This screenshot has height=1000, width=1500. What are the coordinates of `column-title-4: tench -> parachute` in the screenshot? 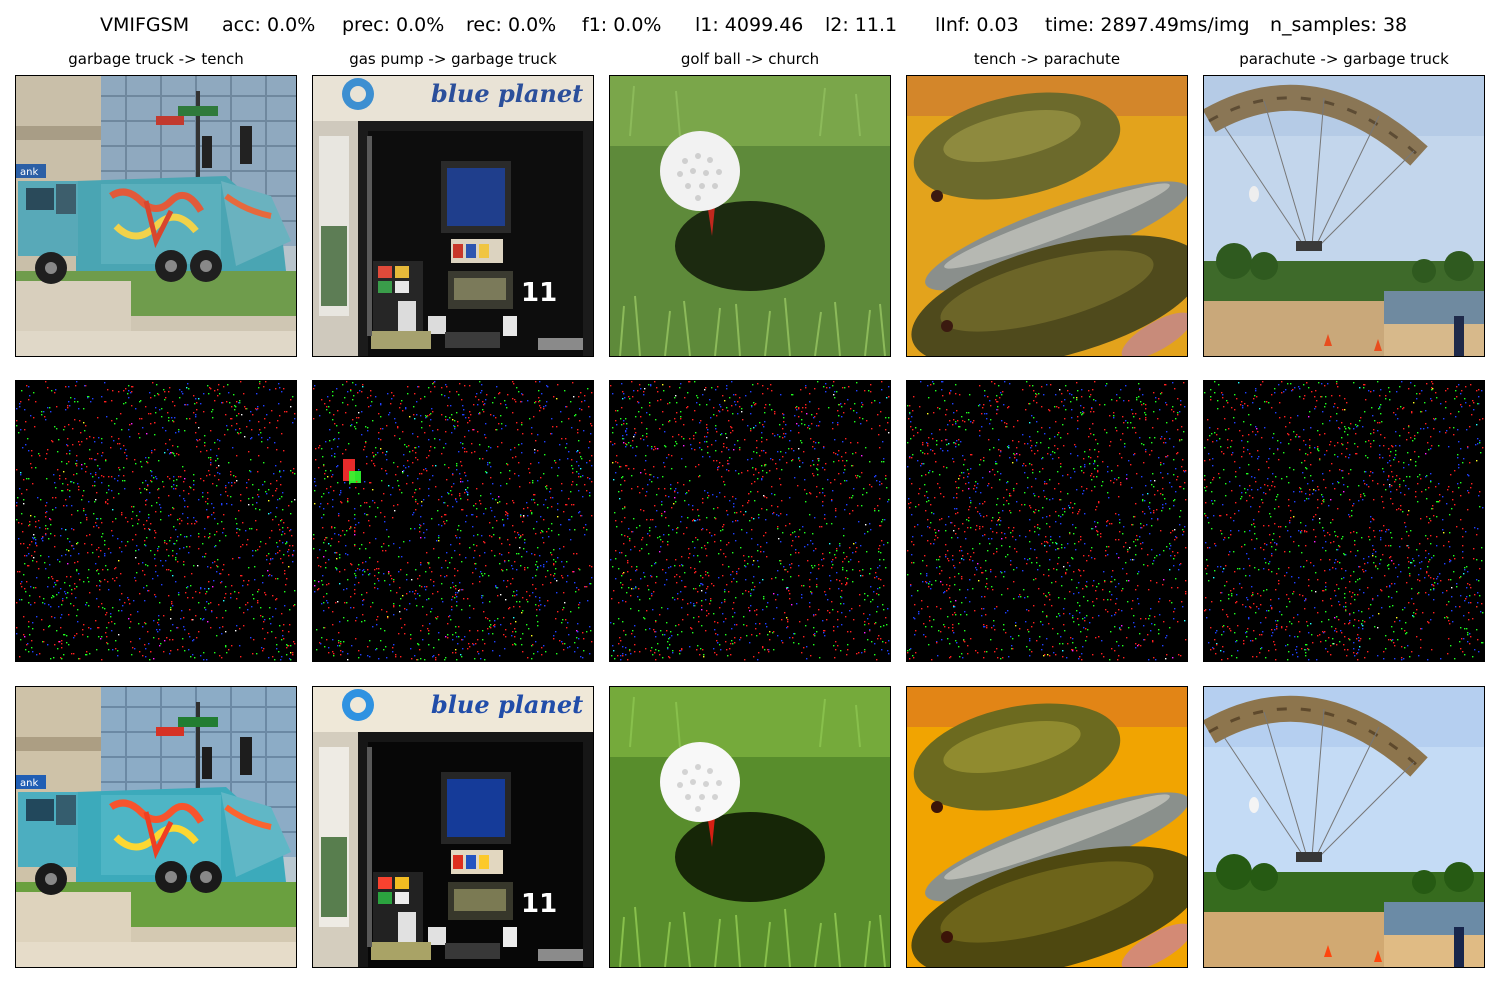 It's located at (1047, 59).